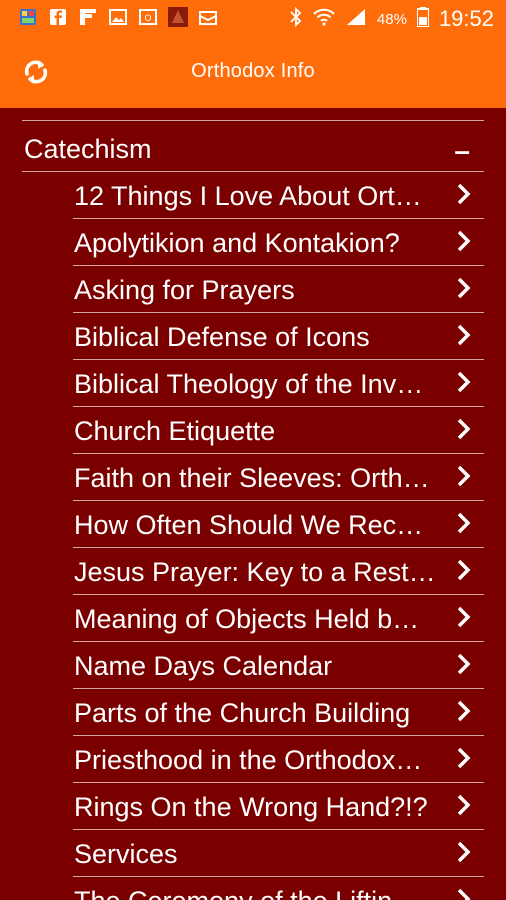 The width and height of the screenshot is (506, 900). What do you see at coordinates (28, 17) in the screenshot?
I see `app-icon` at bounding box center [28, 17].